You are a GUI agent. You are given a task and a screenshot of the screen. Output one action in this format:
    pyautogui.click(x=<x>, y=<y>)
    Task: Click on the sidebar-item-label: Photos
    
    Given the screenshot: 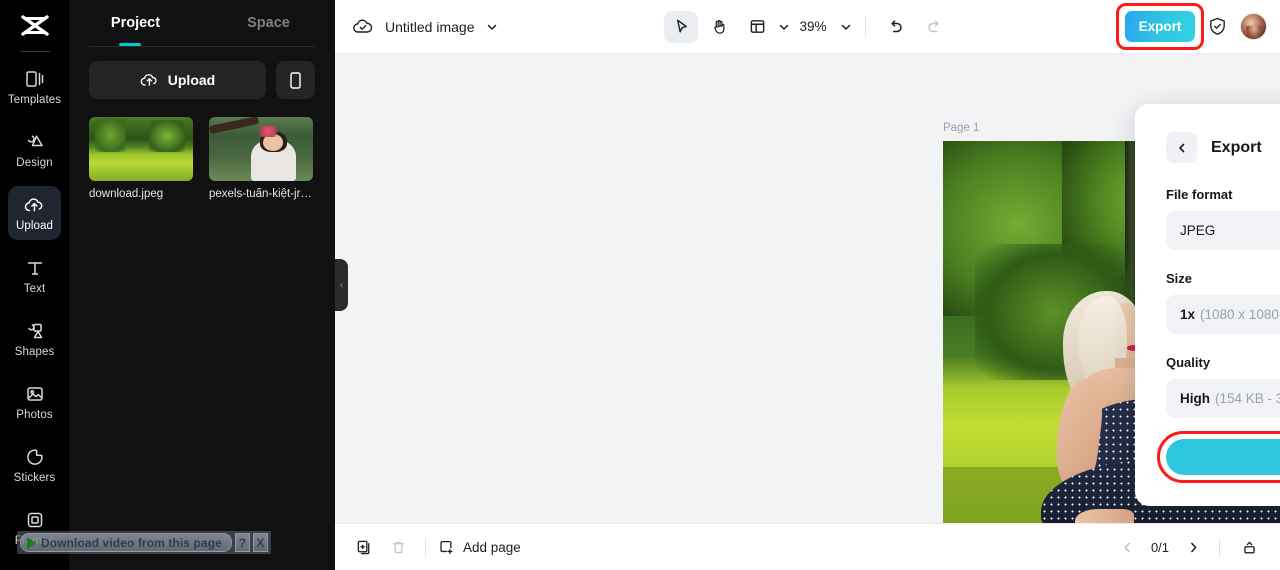 What is the action you would take?
    pyautogui.click(x=34, y=415)
    